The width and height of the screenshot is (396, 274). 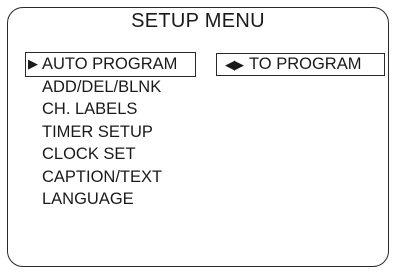 What do you see at coordinates (305, 64) in the screenshot?
I see `hint-text: TO PROGRAM` at bounding box center [305, 64].